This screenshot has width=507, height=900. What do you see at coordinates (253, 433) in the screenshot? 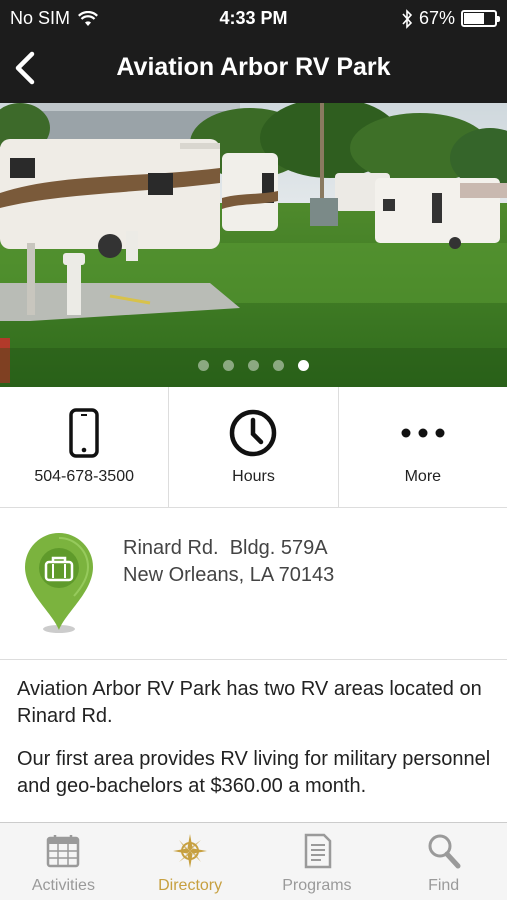
I see `clock-icon` at bounding box center [253, 433].